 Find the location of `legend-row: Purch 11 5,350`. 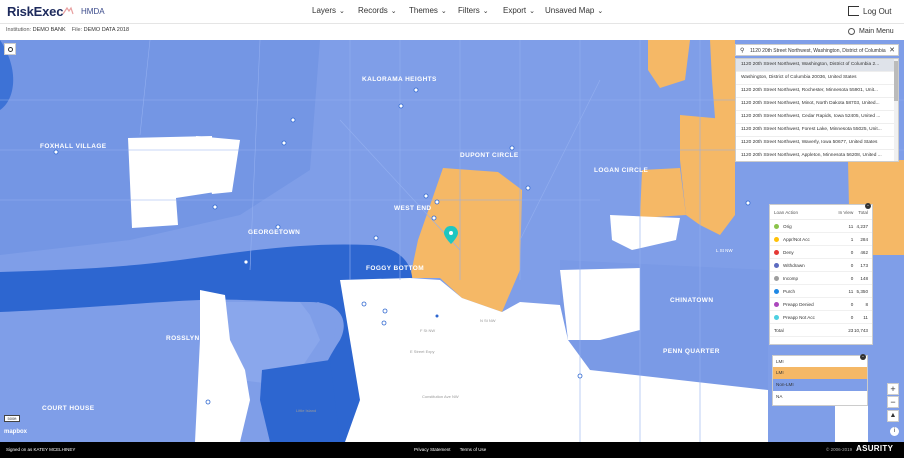

legend-row: Purch 11 5,350 is located at coordinates (821, 291).